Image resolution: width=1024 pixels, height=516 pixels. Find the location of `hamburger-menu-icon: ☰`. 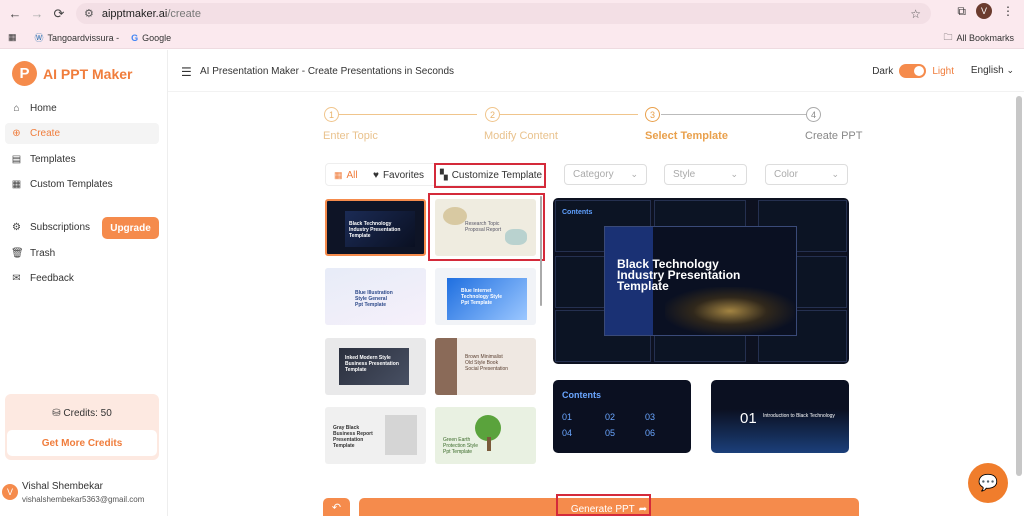

hamburger-menu-icon: ☰ is located at coordinates (186, 72).